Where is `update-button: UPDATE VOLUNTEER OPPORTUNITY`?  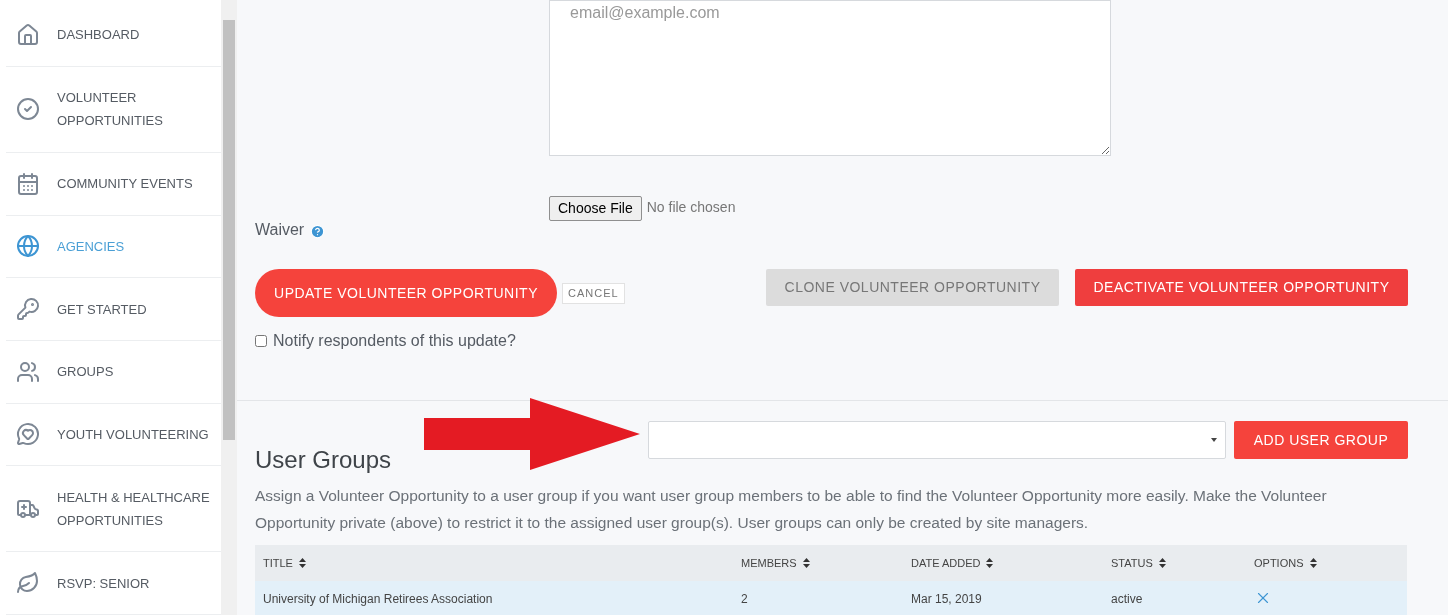
update-button: UPDATE VOLUNTEER OPPORTUNITY is located at coordinates (406, 293).